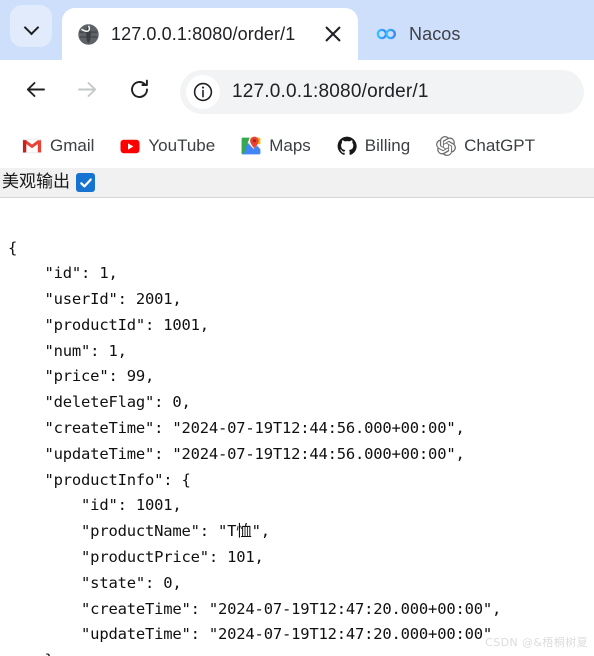  I want to click on forward-button, so click(87, 92).